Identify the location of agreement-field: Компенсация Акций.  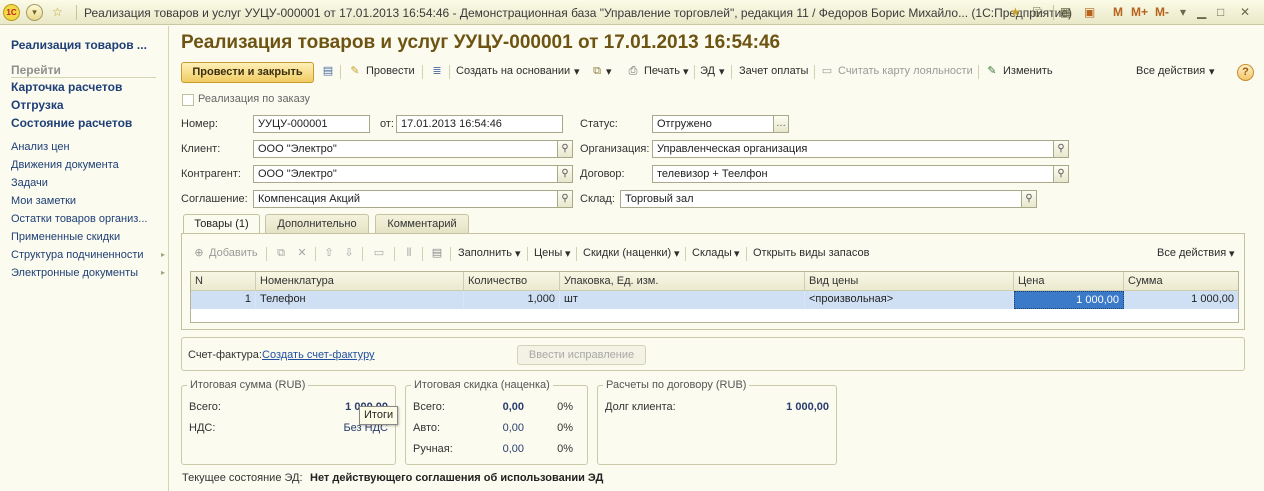
(405, 199).